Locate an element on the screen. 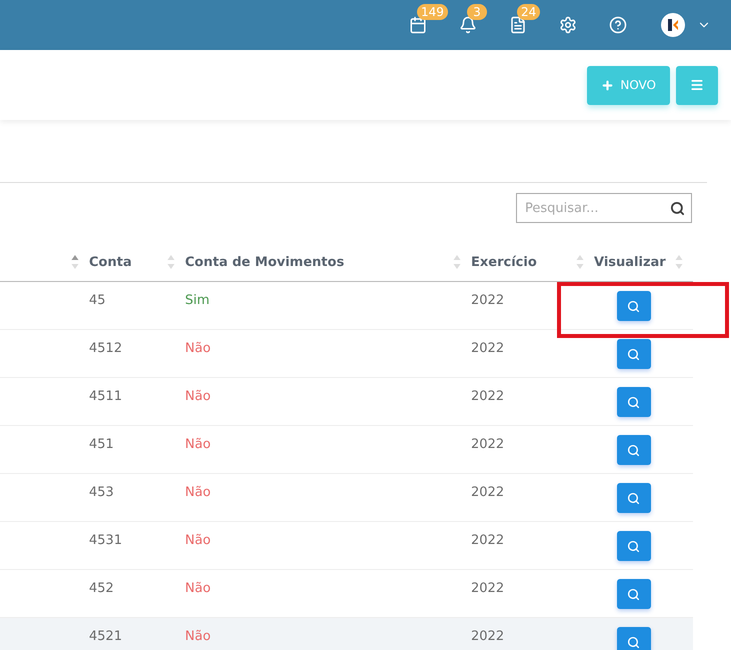  logo-icon is located at coordinates (673, 25).